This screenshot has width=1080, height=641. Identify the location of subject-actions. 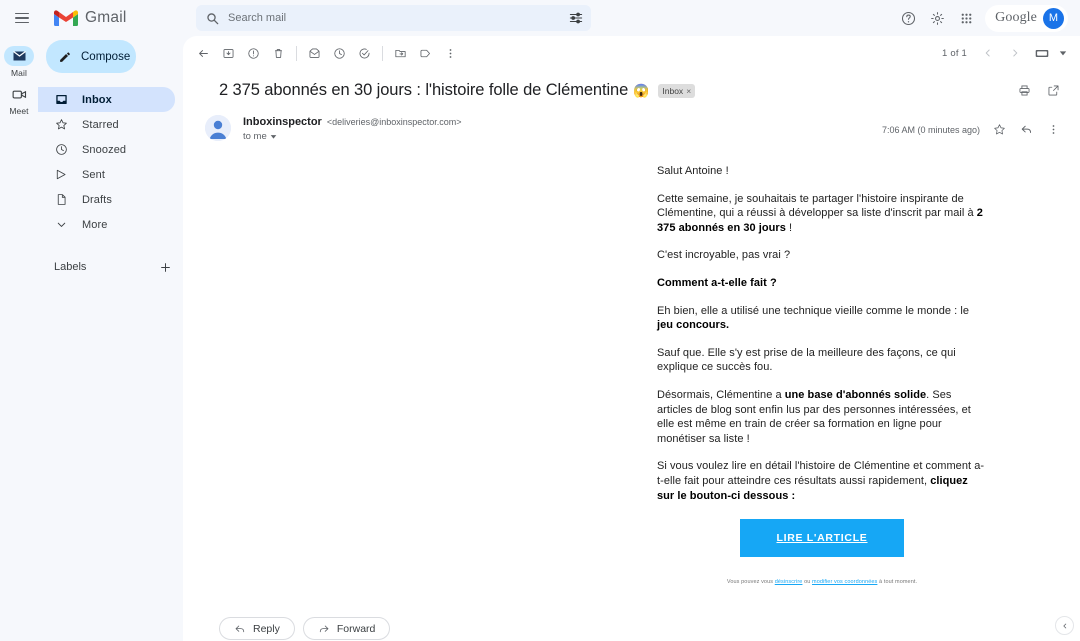
(1039, 90).